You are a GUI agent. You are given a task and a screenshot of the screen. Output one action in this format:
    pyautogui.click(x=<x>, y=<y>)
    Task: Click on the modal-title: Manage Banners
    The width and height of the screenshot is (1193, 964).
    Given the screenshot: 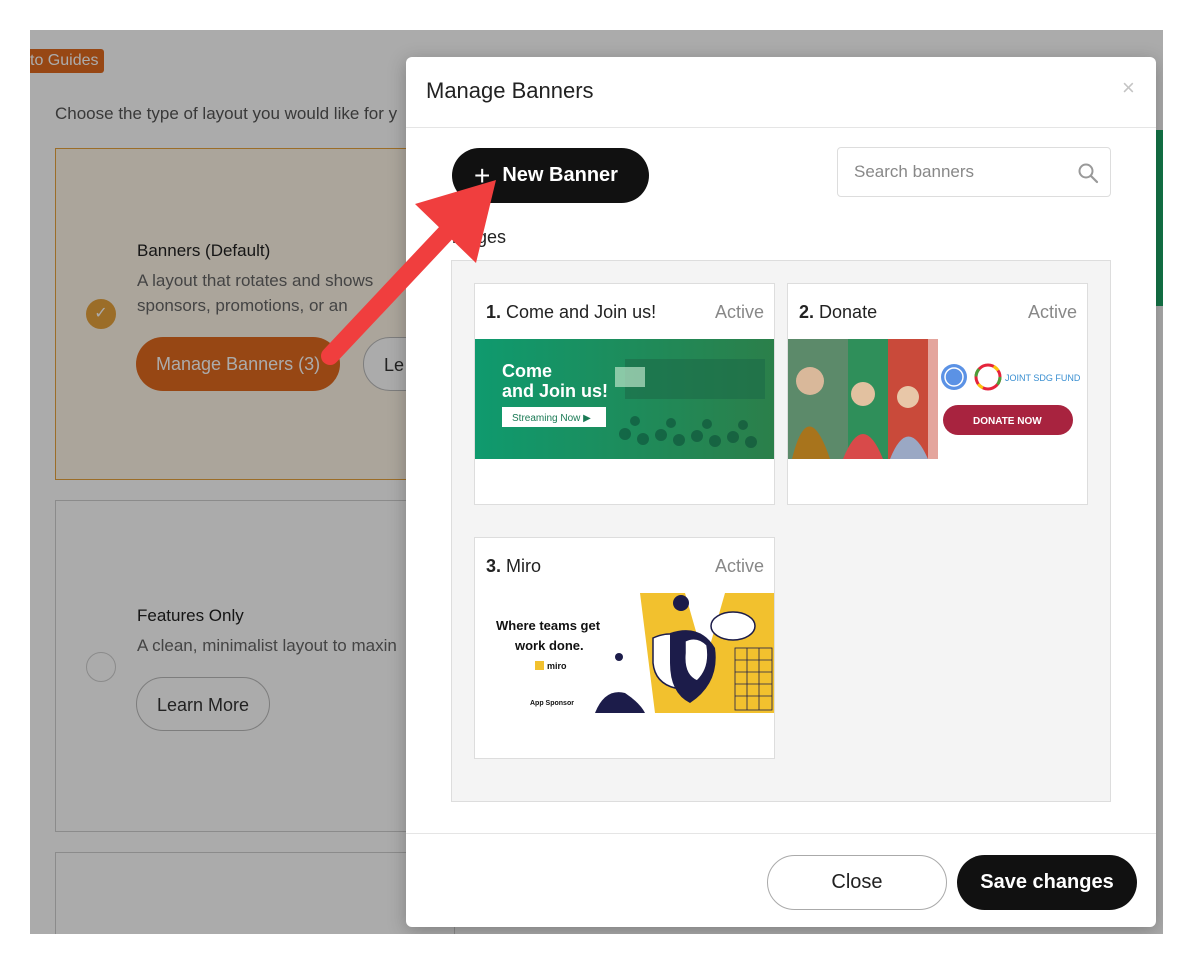 What is the action you would take?
    pyautogui.click(x=510, y=90)
    